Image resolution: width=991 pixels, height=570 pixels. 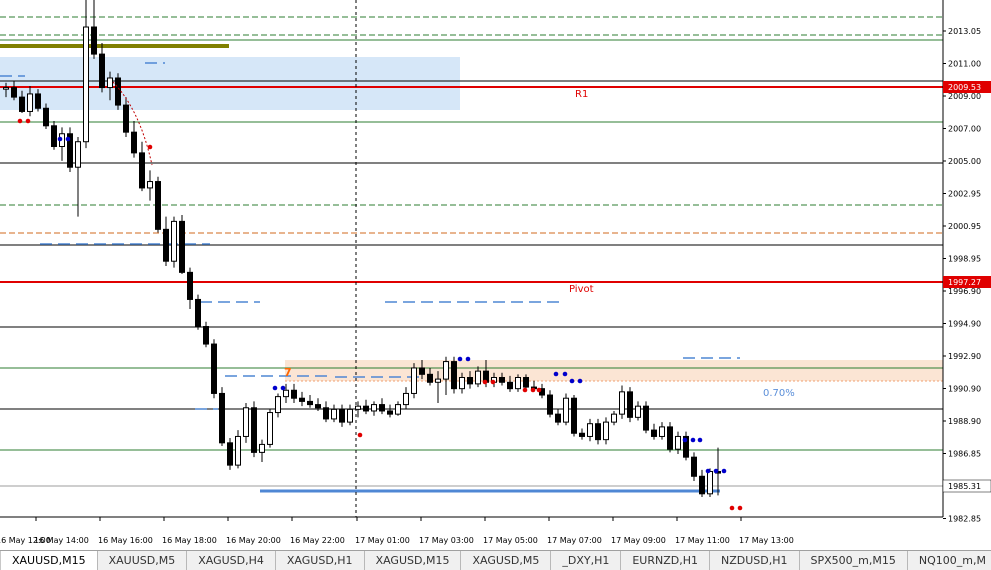 I want to click on tab-nzdusd-h1: NZDUSD,H1, so click(x=755, y=560).